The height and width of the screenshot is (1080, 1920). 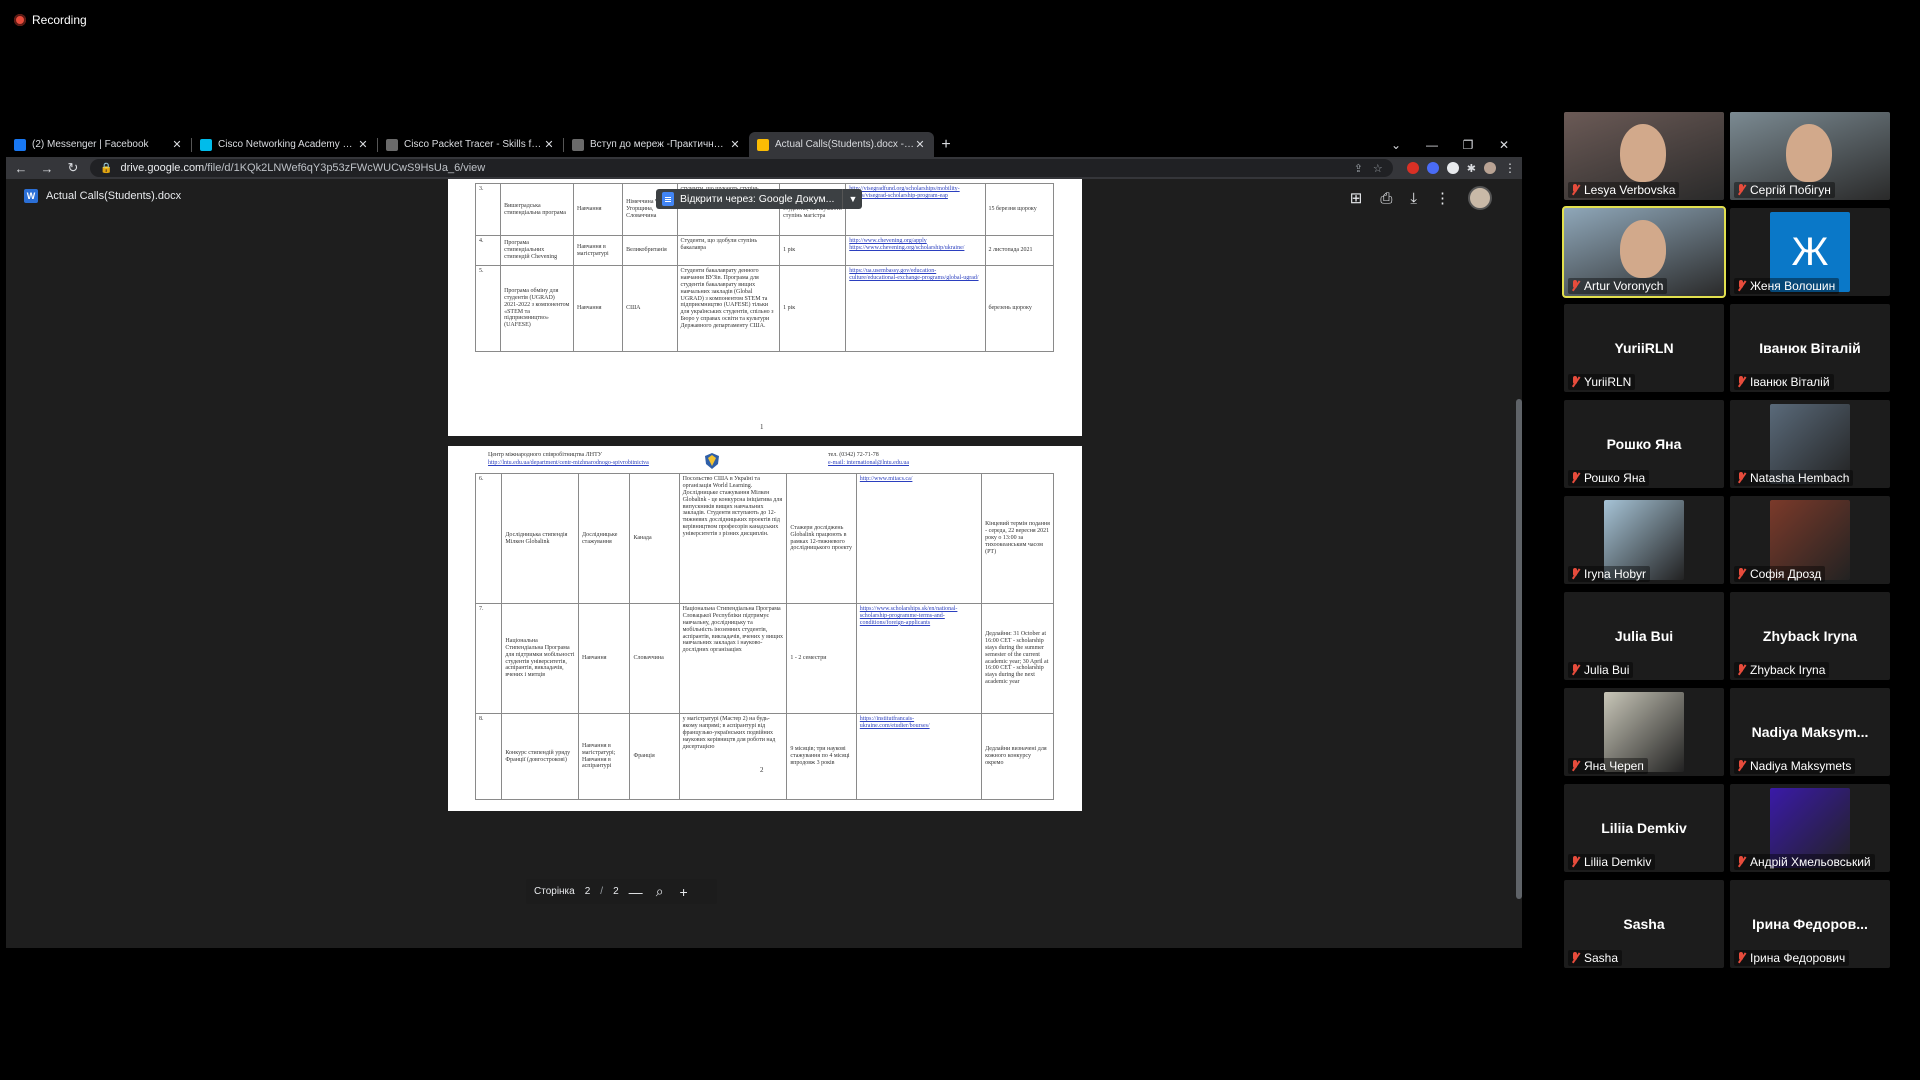 I want to click on open-with-button: Відкрити через: Google Докум... ▼, so click(x=759, y=199).